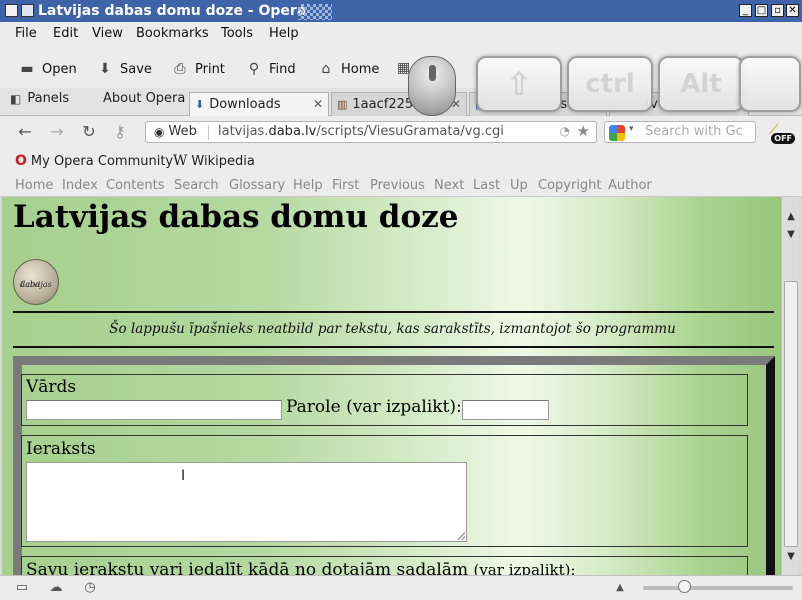 The height and width of the screenshot is (600, 802). I want to click on scroll-up-arrow-2-icon: ▼, so click(791, 234).